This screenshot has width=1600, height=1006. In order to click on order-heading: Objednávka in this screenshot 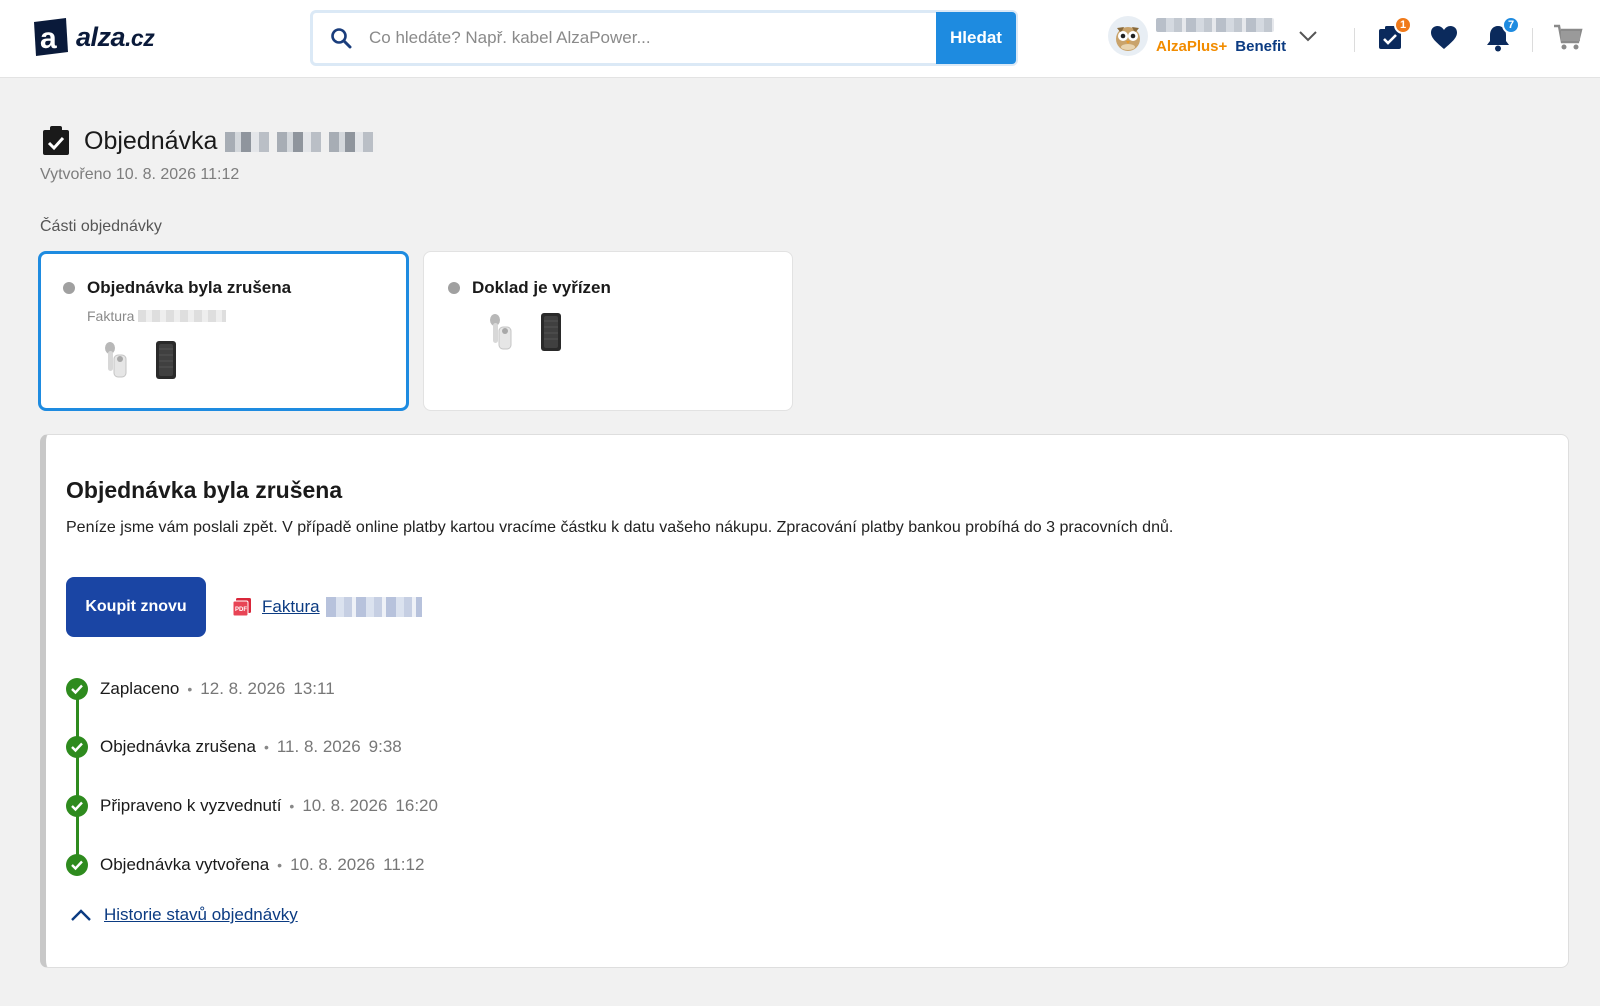, I will do `click(210, 141)`.